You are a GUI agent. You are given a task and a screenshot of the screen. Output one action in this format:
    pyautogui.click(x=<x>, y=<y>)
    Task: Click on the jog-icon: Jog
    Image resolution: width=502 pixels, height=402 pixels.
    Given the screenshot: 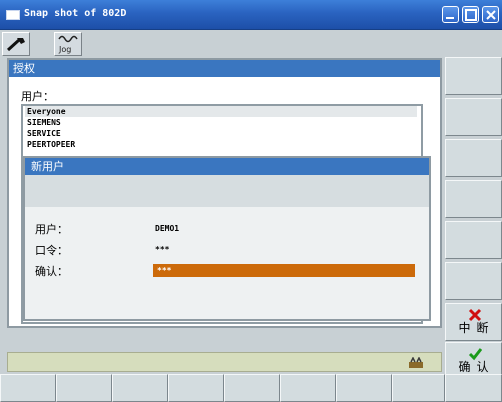 What is the action you would take?
    pyautogui.click(x=68, y=44)
    